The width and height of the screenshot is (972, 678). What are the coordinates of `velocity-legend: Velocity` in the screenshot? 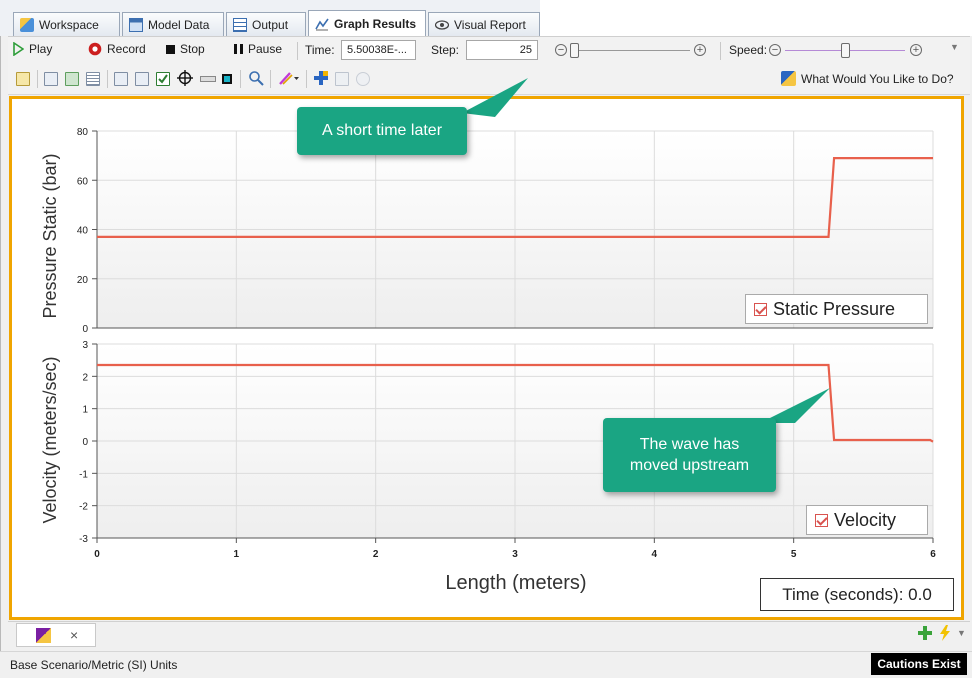 It's located at (867, 520).